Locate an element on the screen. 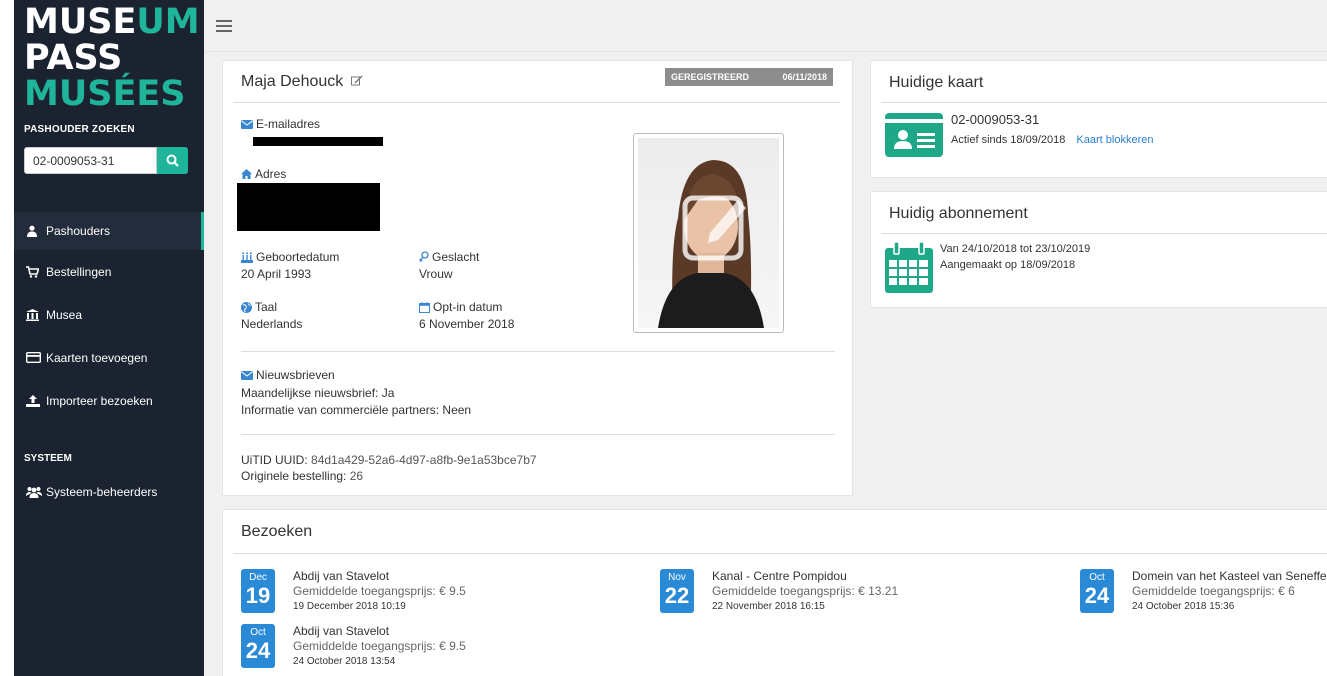 This screenshot has height=676, width=1327. sidebar-item-bestellingen: Bestellingen is located at coordinates (109, 271).